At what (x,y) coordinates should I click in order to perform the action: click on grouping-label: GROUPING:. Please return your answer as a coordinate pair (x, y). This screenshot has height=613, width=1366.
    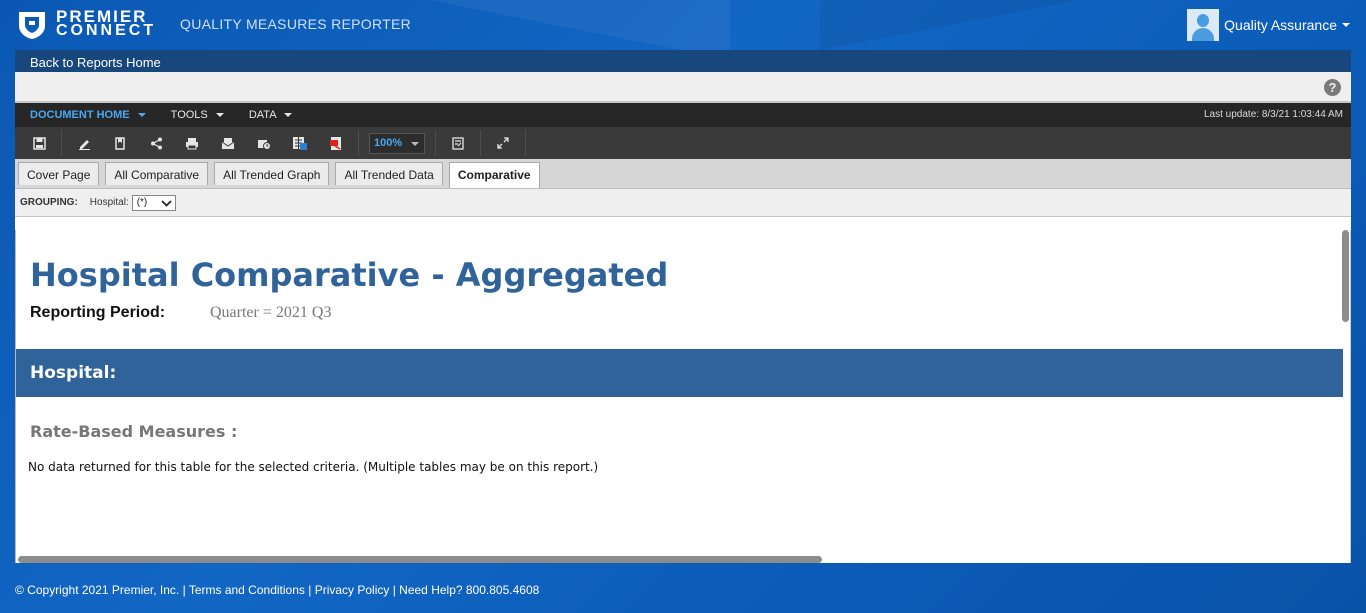
    Looking at the image, I should click on (49, 202).